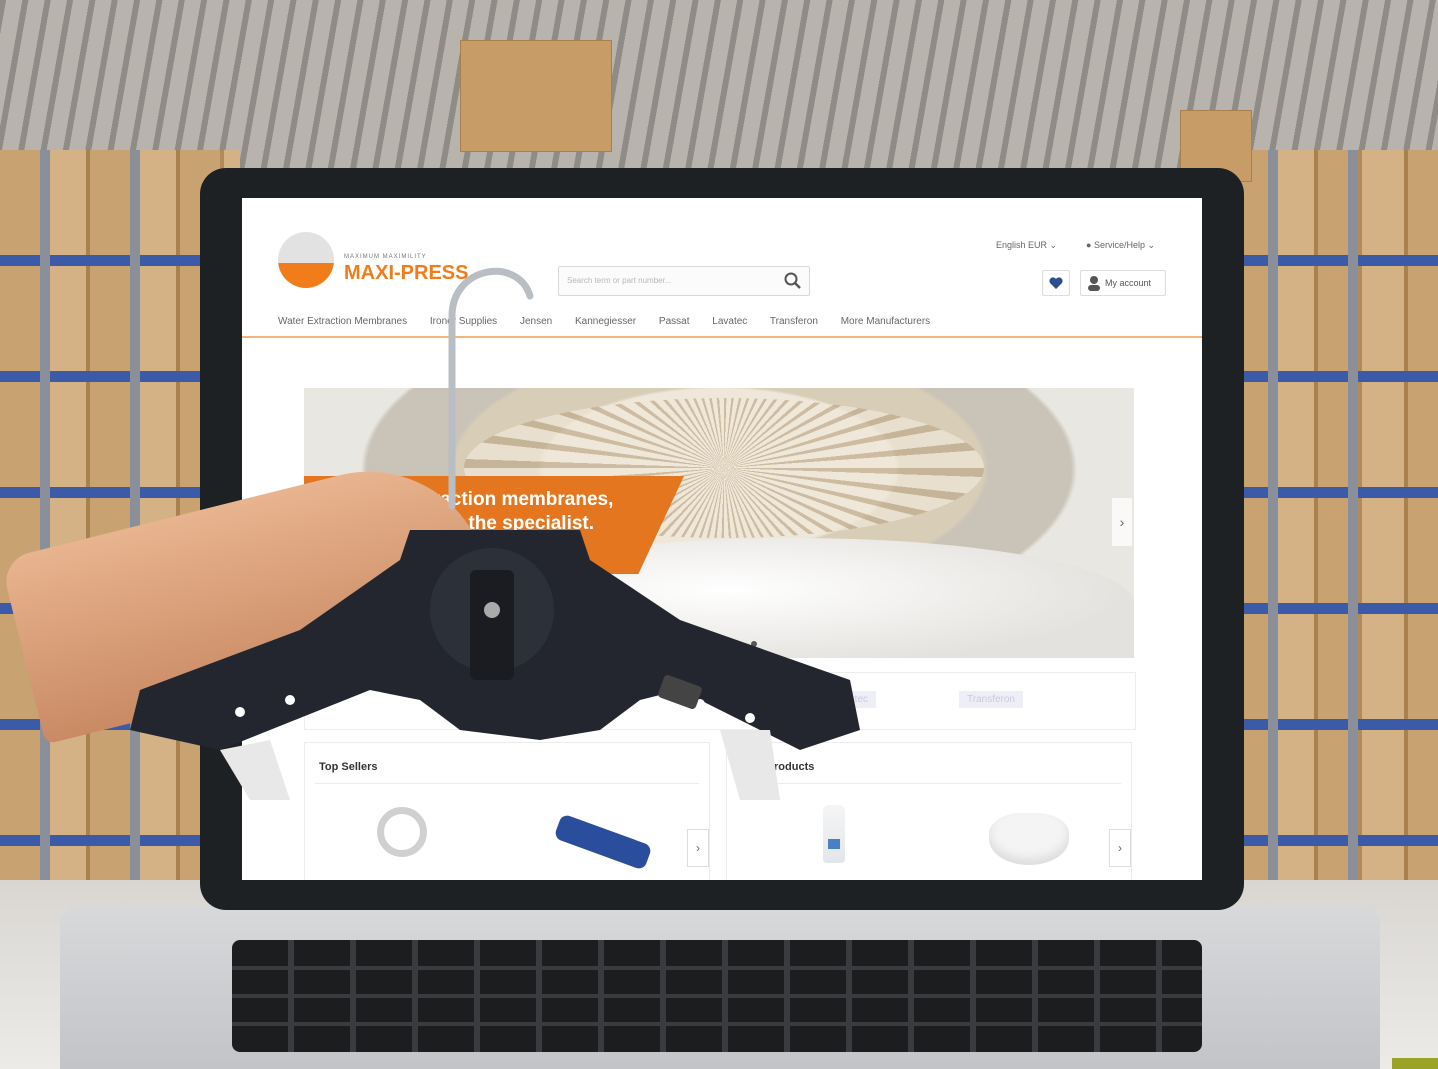 The height and width of the screenshot is (1069, 1438). What do you see at coordinates (306, 260) in the screenshot?
I see `logo-icon` at bounding box center [306, 260].